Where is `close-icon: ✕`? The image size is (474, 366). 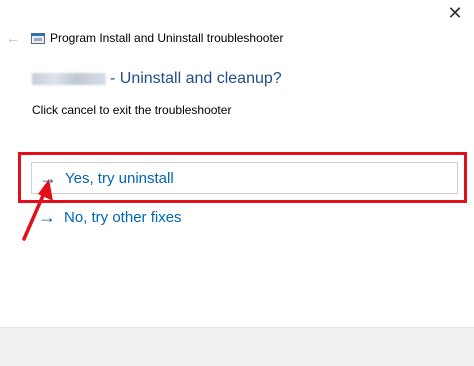 close-icon: ✕ is located at coordinates (455, 13).